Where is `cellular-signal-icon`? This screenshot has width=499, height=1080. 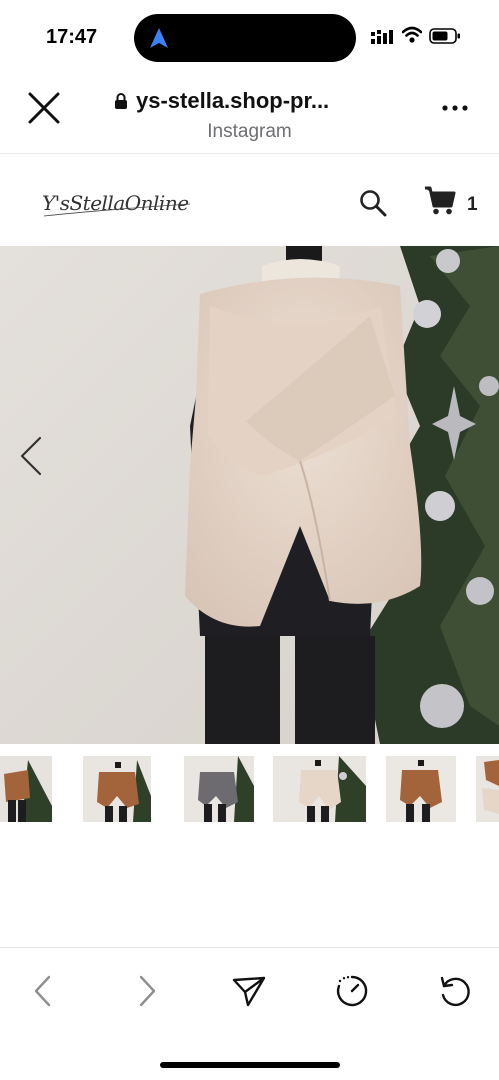
cellular-signal-icon is located at coordinates (382, 37).